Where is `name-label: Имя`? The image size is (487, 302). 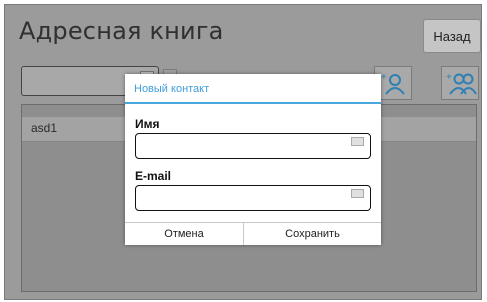
name-label: Имя is located at coordinates (147, 124).